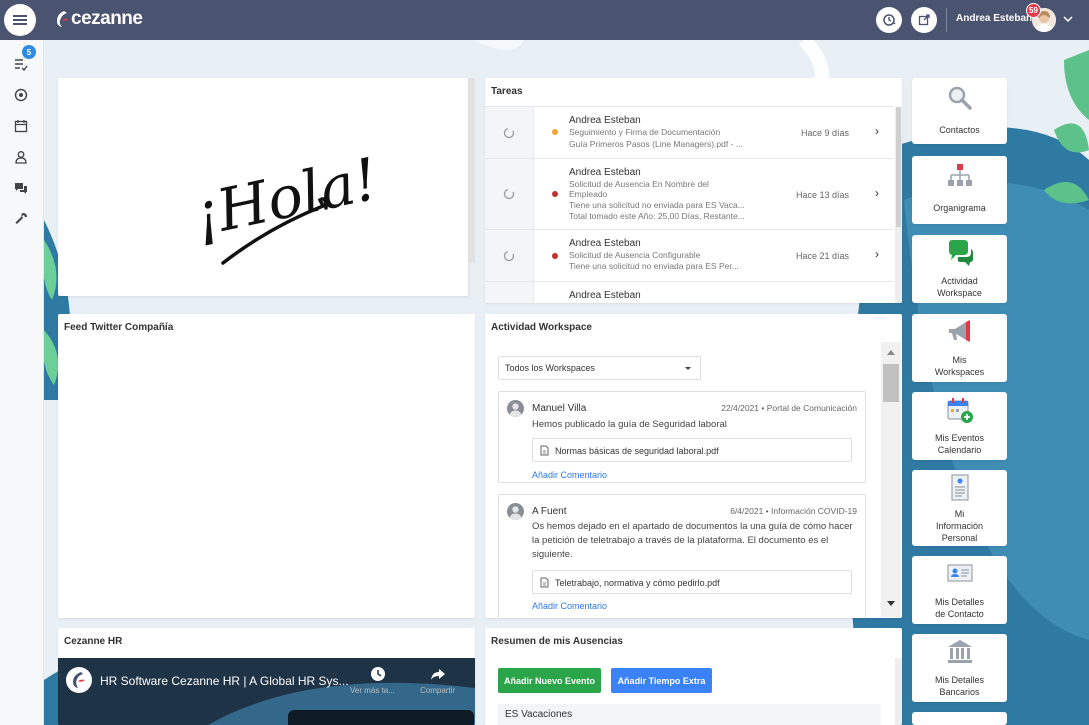  What do you see at coordinates (959, 718) in the screenshot?
I see `quick-link-more` at bounding box center [959, 718].